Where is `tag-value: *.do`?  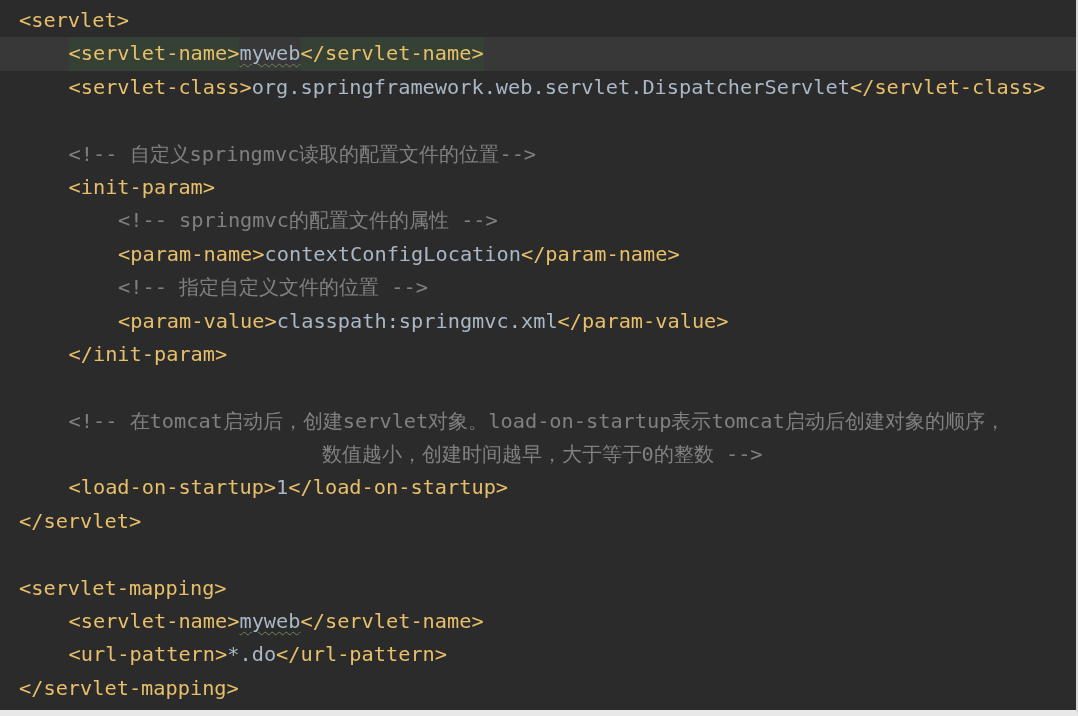
tag-value: *.do is located at coordinates (252, 655).